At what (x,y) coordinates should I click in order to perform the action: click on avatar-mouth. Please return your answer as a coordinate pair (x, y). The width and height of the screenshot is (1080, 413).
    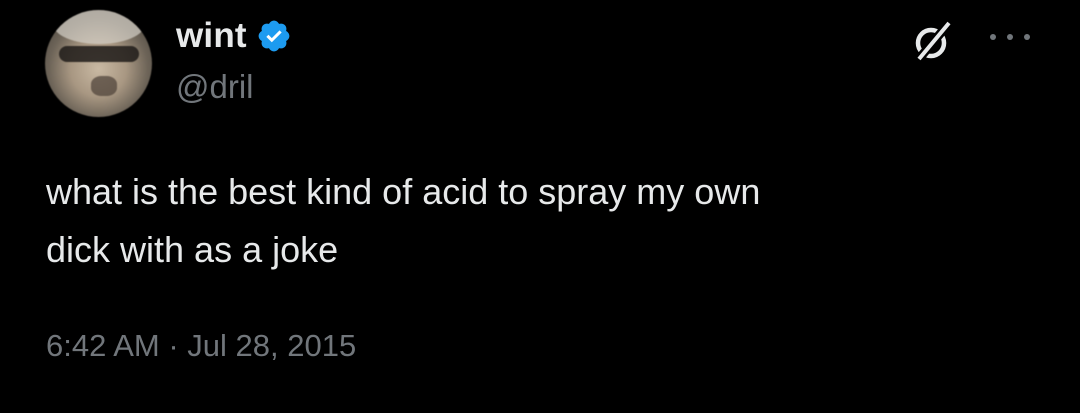
    Looking at the image, I should click on (104, 86).